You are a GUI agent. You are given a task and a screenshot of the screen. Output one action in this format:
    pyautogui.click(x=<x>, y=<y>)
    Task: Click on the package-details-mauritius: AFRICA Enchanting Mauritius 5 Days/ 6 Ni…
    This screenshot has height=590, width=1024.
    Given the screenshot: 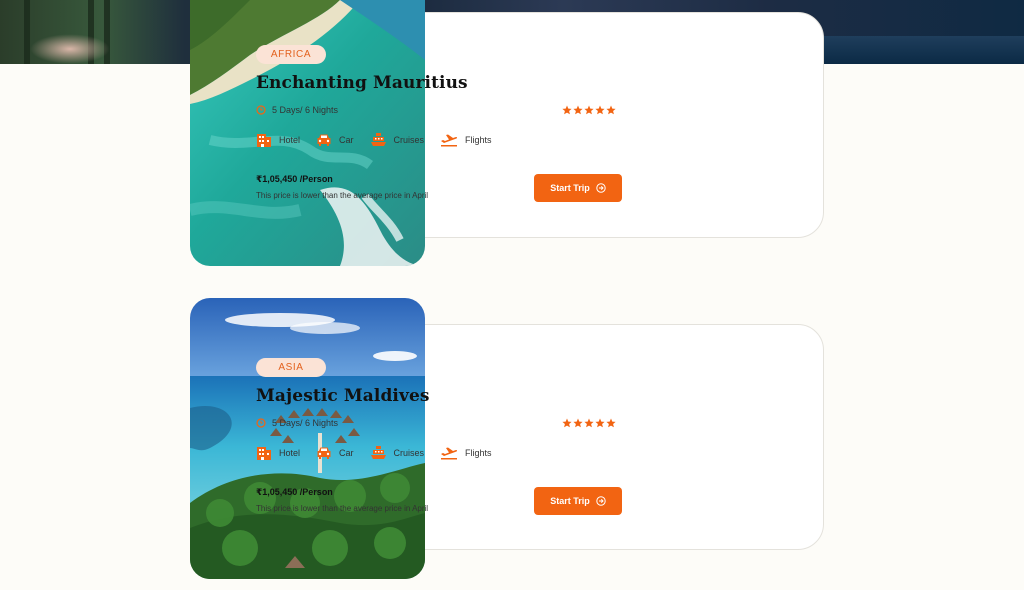 What is the action you would take?
    pyautogui.click(x=439, y=124)
    